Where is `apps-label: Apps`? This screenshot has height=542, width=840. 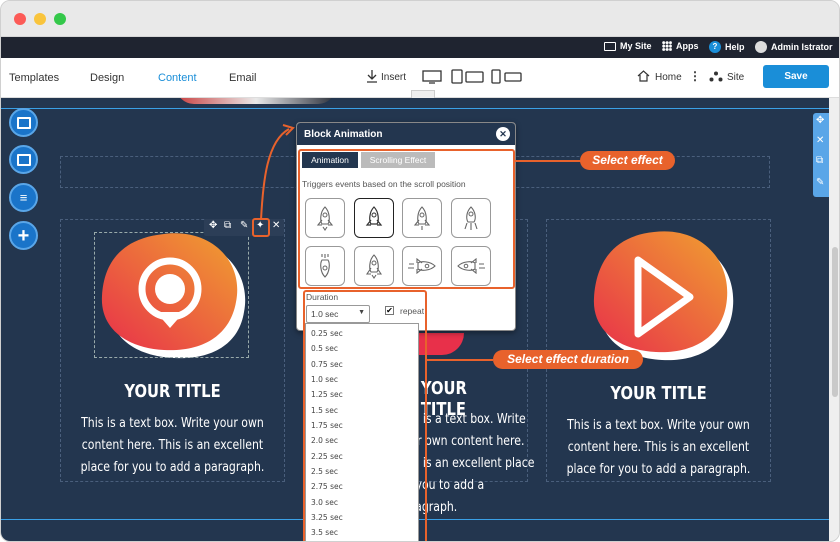
apps-label: Apps is located at coordinates (687, 46).